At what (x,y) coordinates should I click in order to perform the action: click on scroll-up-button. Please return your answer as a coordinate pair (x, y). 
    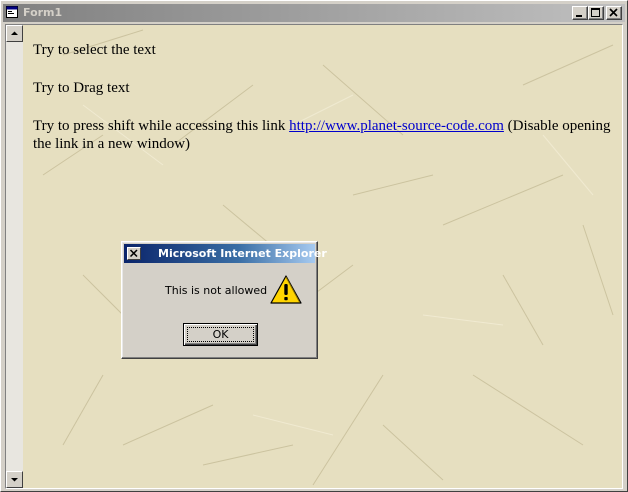
    Looking at the image, I should click on (14, 33).